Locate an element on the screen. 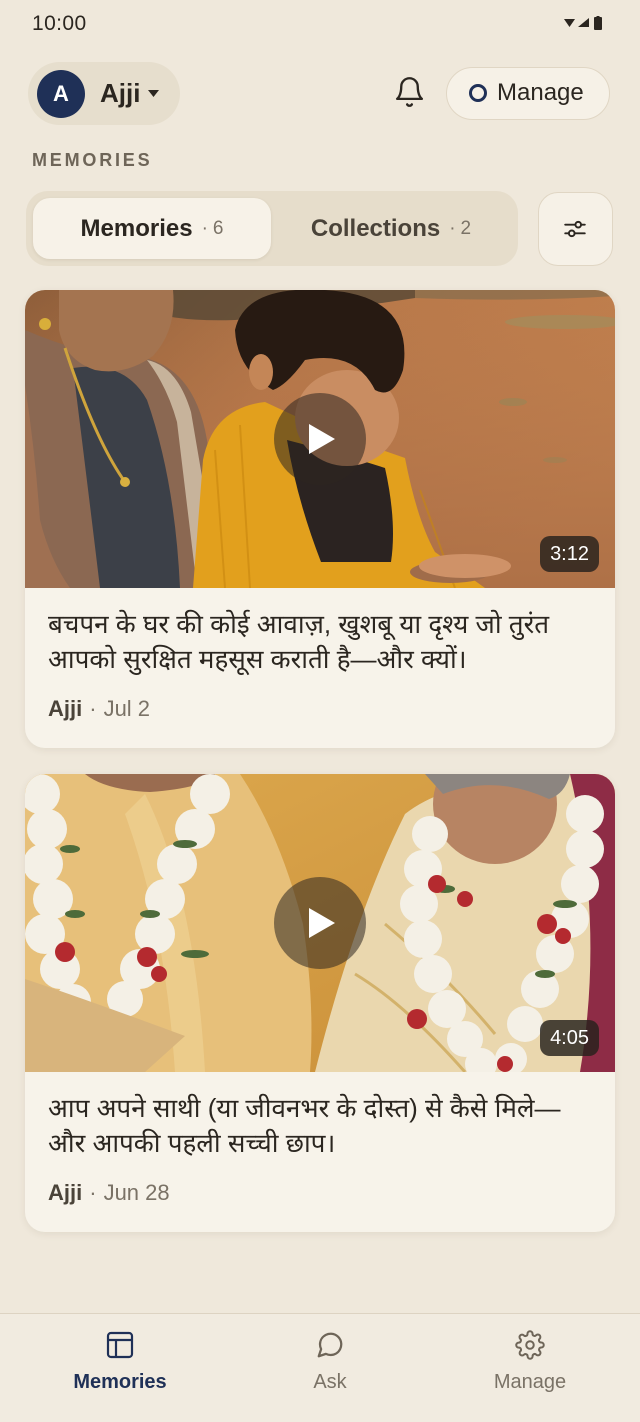 This screenshot has width=640, height=1422. caret-down-icon is located at coordinates (153, 93).